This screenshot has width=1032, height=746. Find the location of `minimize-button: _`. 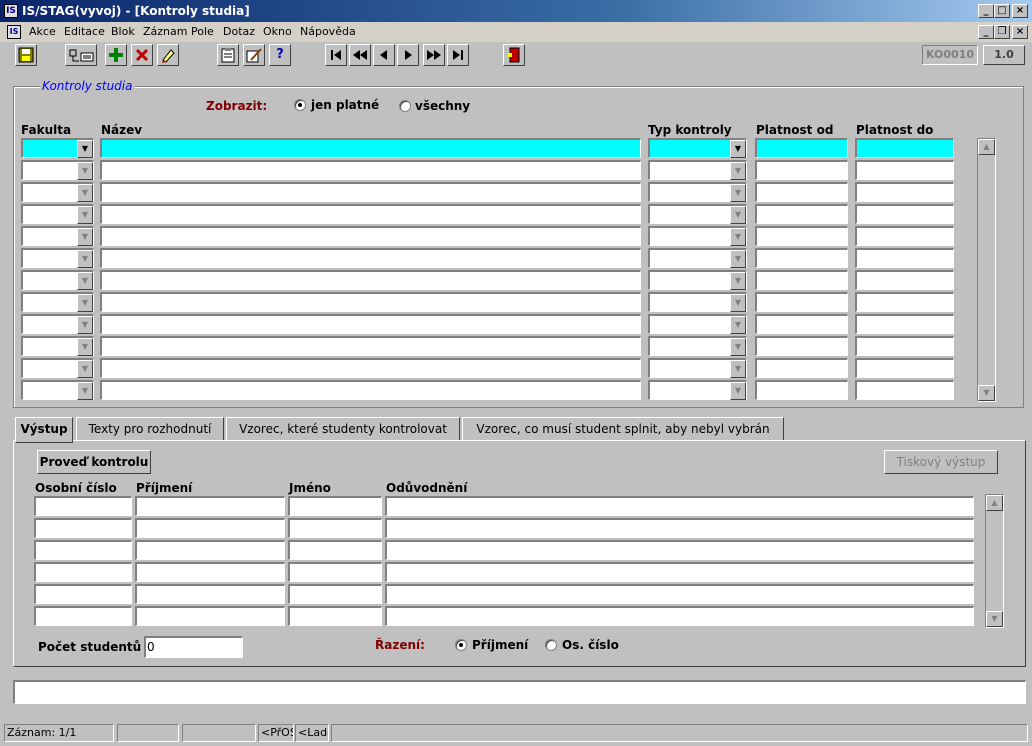

minimize-button: _ is located at coordinates (986, 11).